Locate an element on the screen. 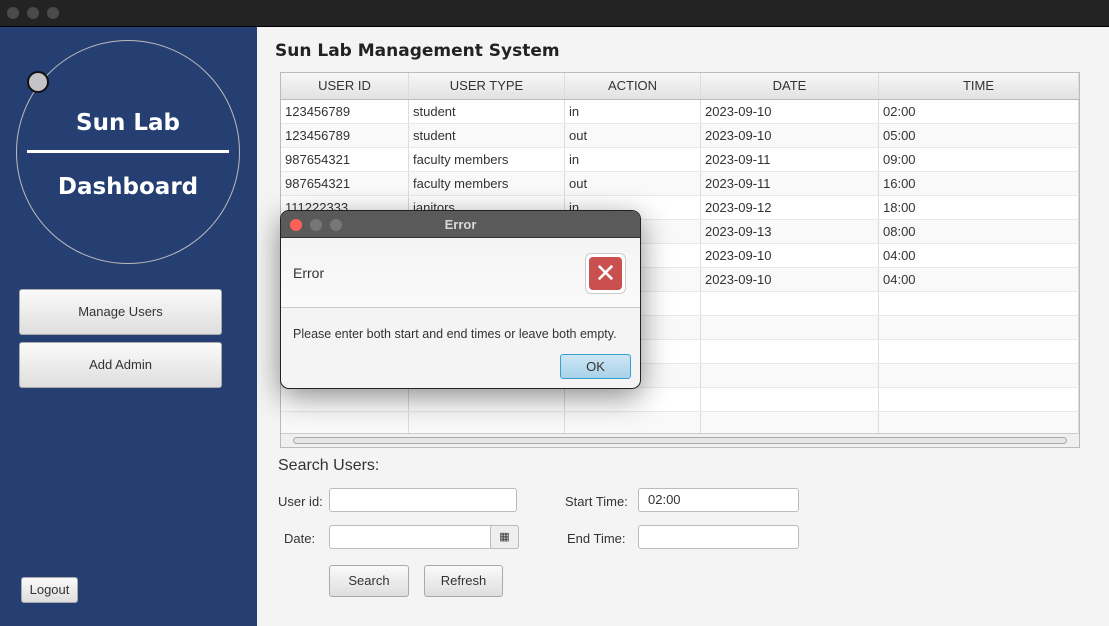  table-cell: 18:00 is located at coordinates (979, 207).